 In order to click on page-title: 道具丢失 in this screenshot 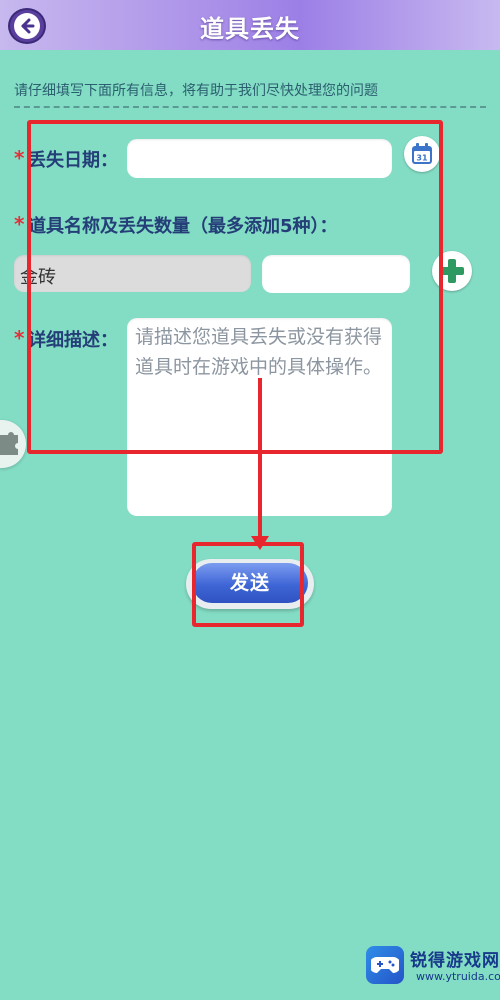, I will do `click(250, 29)`.